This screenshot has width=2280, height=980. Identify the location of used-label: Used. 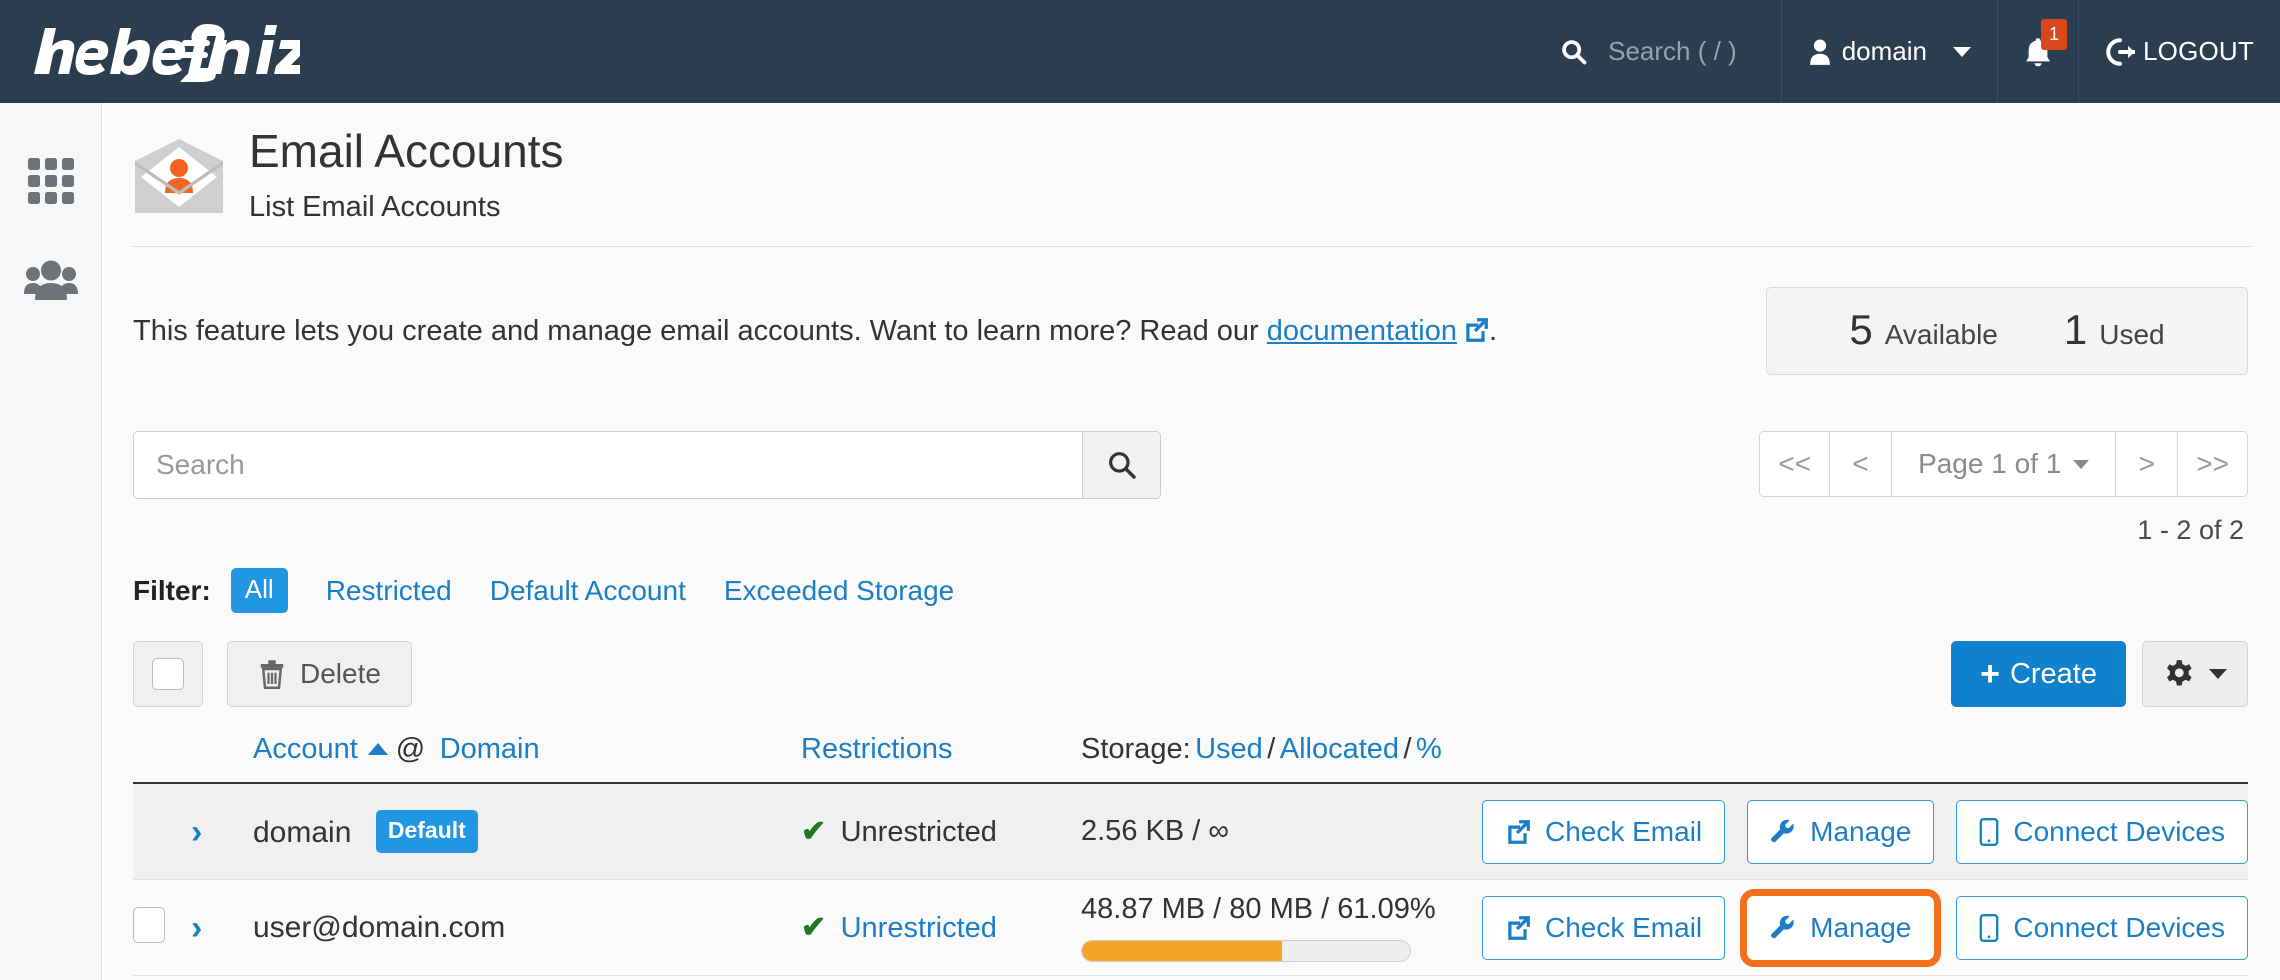
(2132, 335).